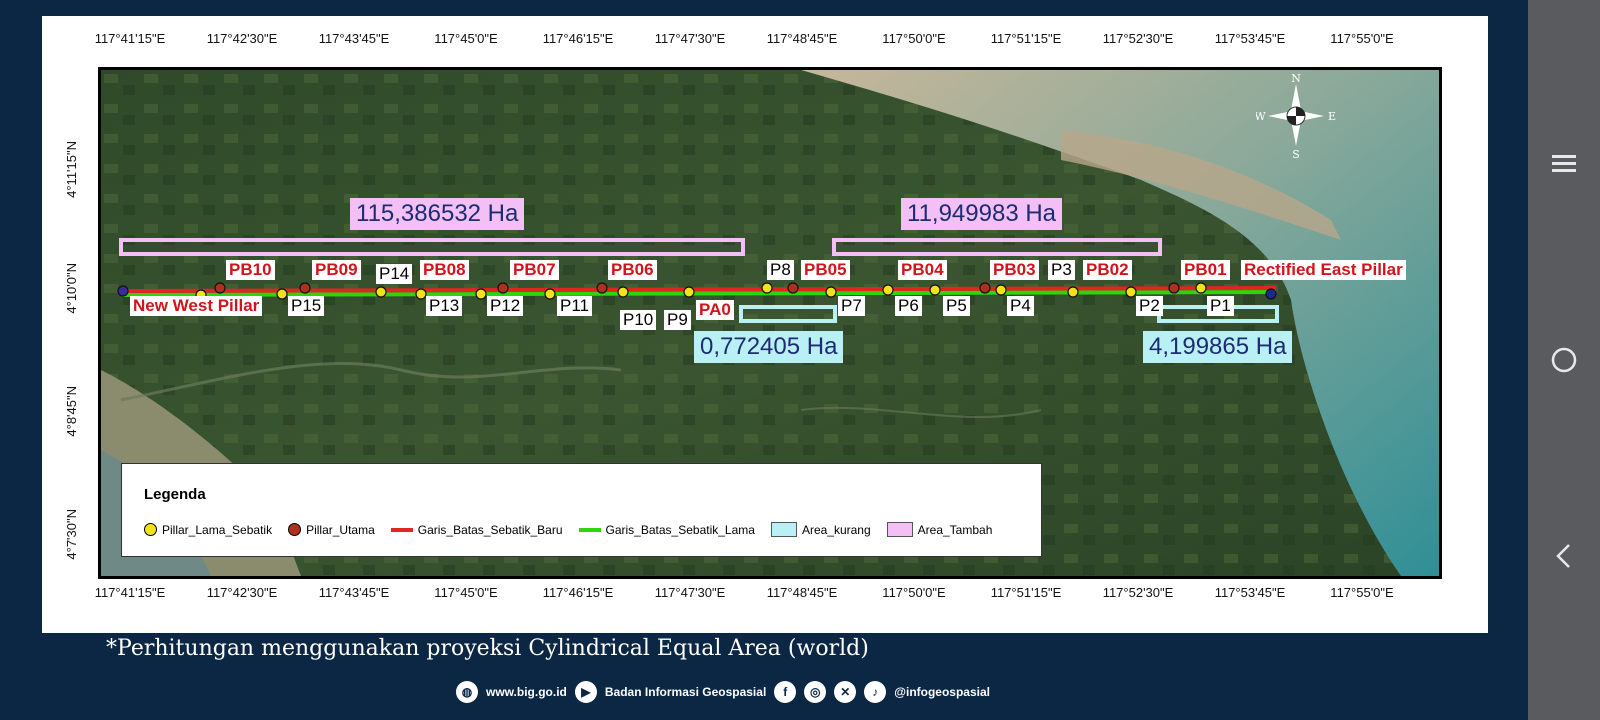 This screenshot has height=720, width=1600. What do you see at coordinates (914, 592) in the screenshot?
I see `bottom-tick-7: 117°50'0"E` at bounding box center [914, 592].